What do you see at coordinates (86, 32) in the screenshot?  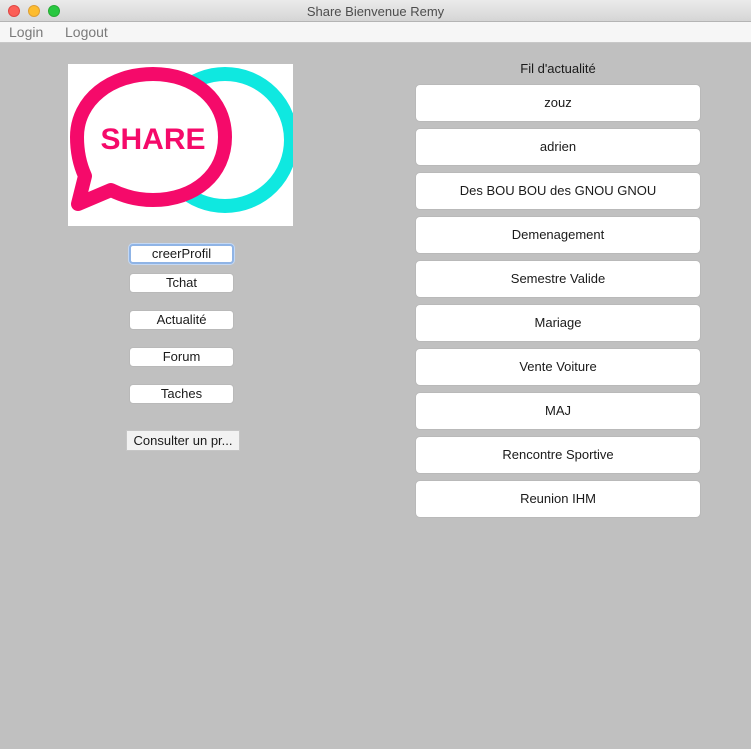 I see `menu-logout: Logout` at bounding box center [86, 32].